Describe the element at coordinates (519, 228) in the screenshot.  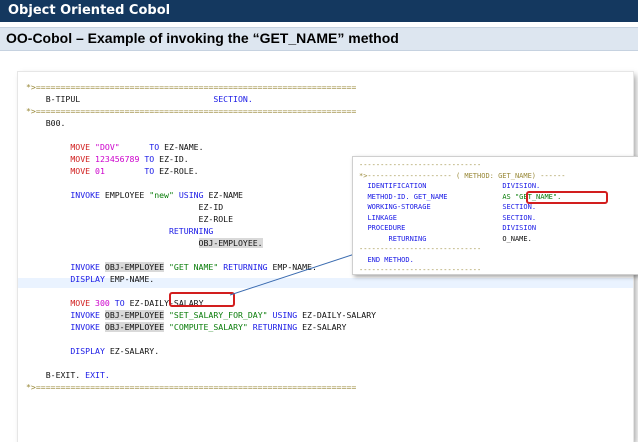
I see `code-right: DIVISION` at that location.